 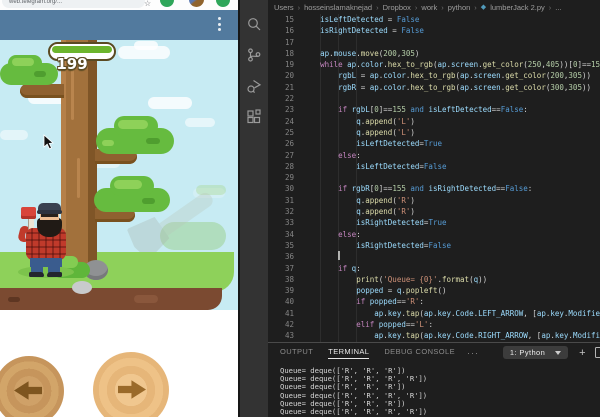 I want to click on breadcrumb-item: hosseinslamaknejad, so click(x=338, y=7).